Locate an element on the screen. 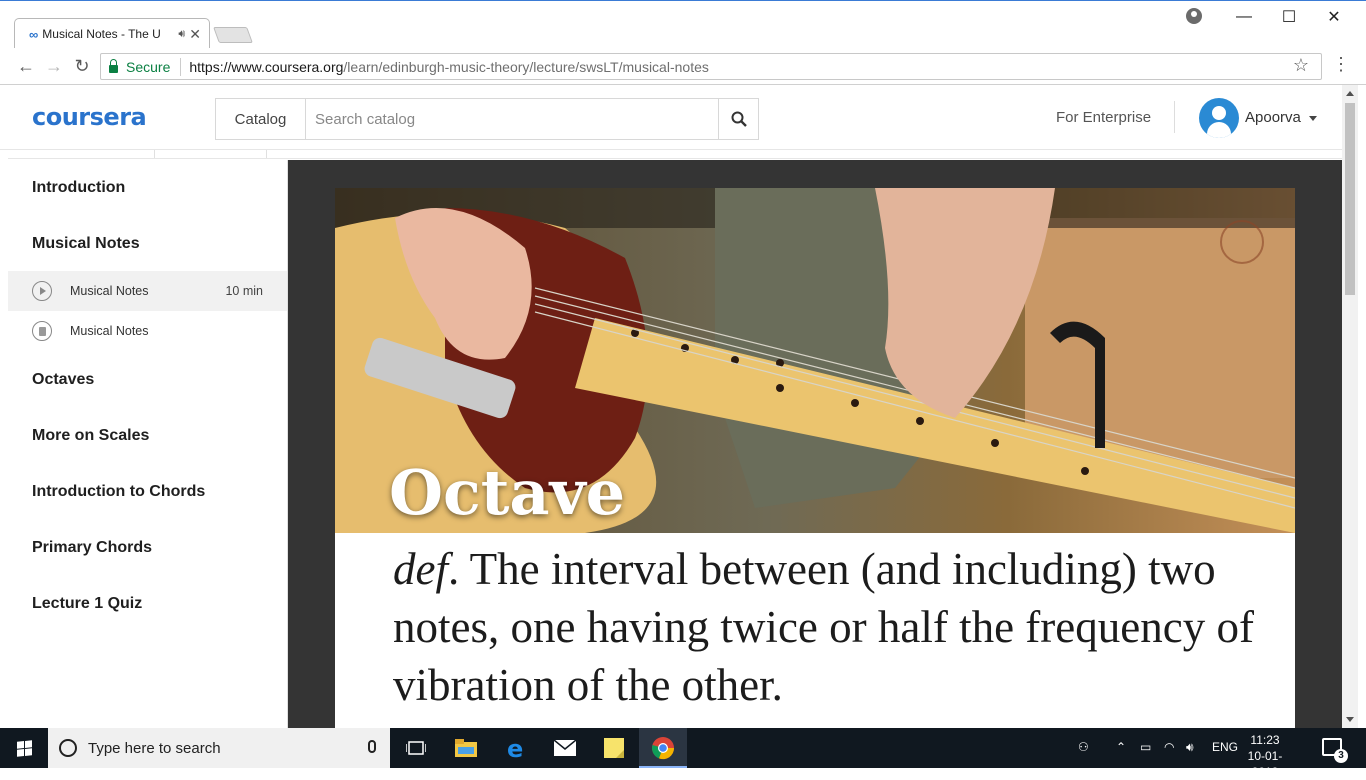  catalog-button: Catalog is located at coordinates (261, 119).